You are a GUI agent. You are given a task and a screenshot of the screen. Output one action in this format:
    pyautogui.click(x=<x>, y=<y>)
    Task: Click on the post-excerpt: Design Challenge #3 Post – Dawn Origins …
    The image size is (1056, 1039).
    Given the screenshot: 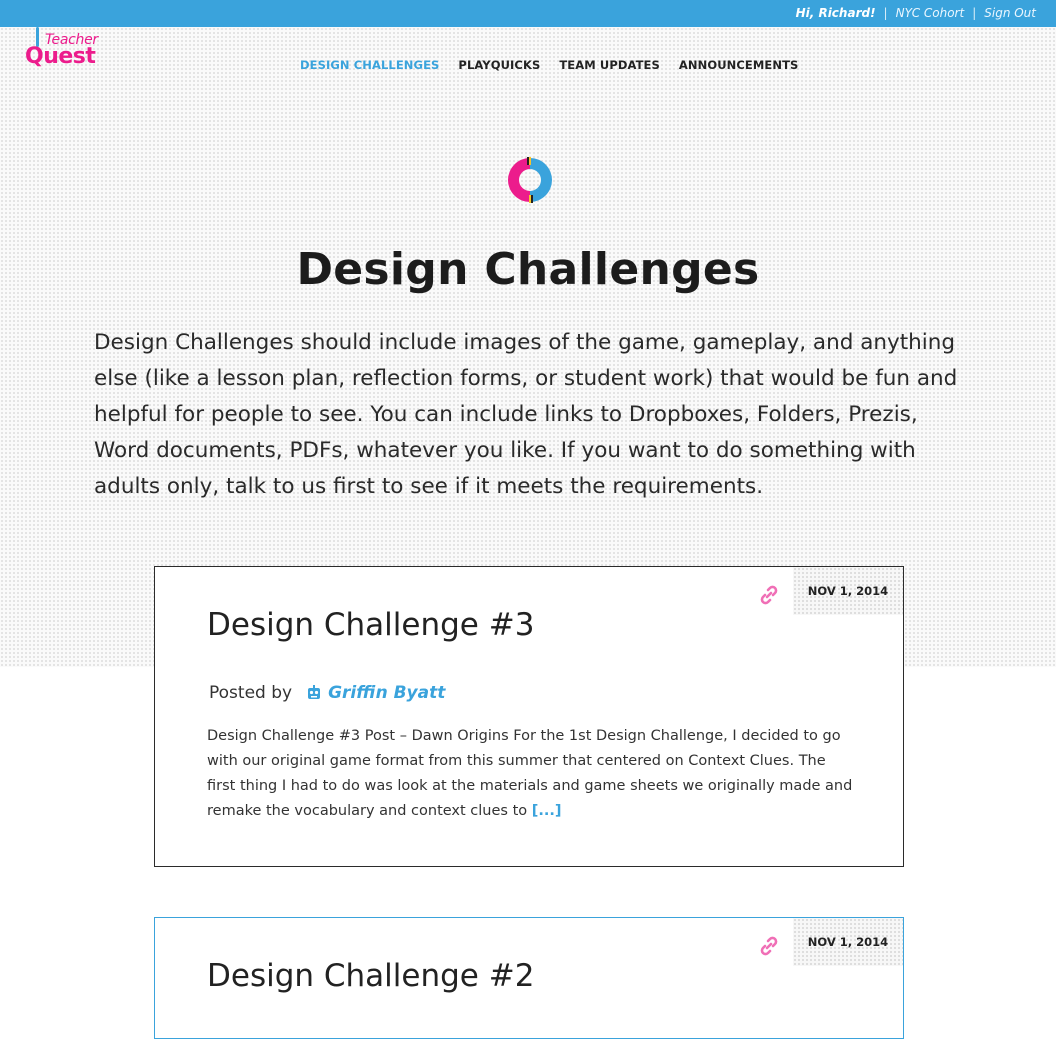 What is the action you would take?
    pyautogui.click(x=532, y=774)
    